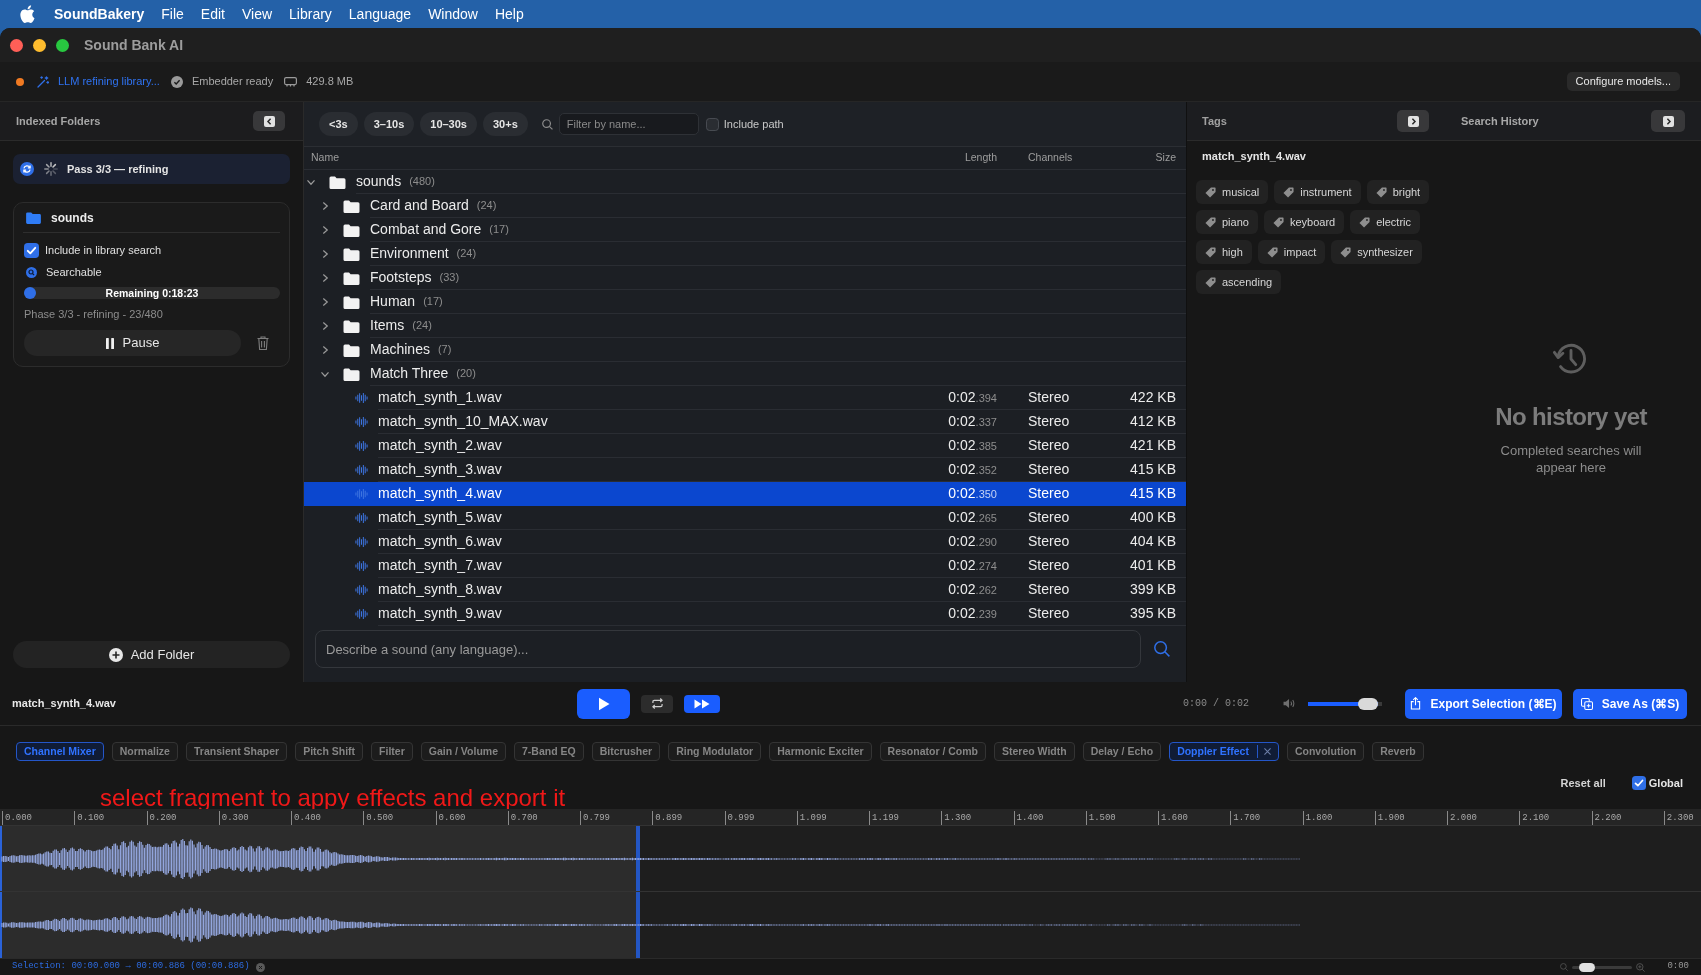 The width and height of the screenshot is (1701, 975). Describe the element at coordinates (745, 326) in the screenshot. I see `folder-row: Items (24)` at that location.